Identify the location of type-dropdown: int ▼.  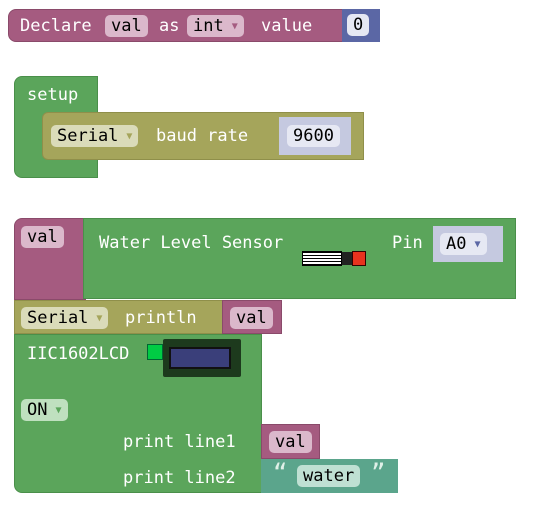
(215, 26).